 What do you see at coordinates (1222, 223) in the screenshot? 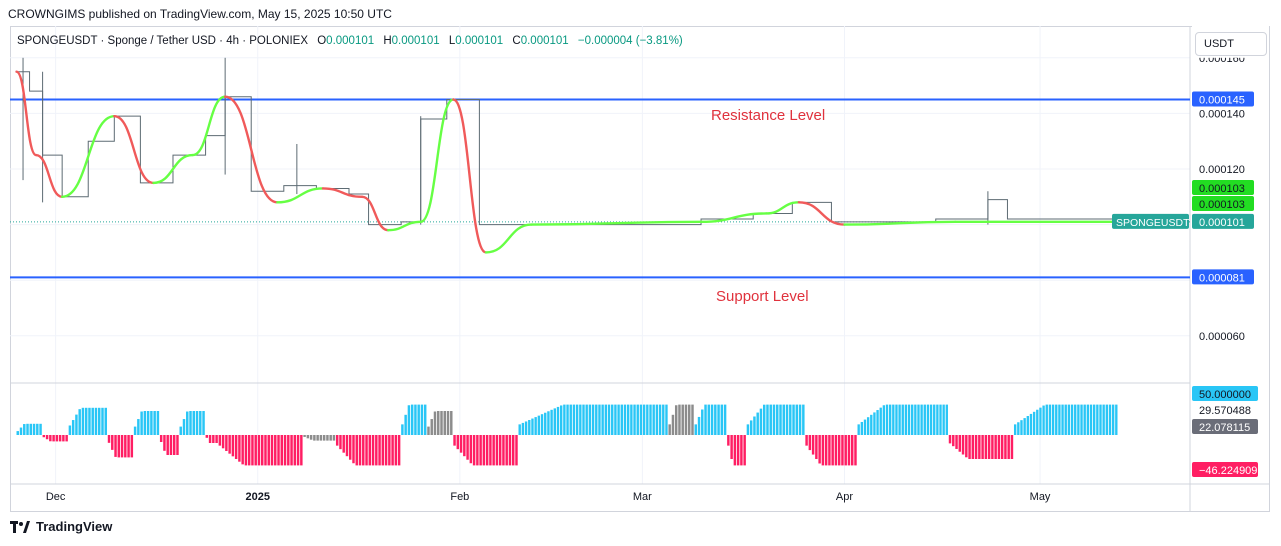
I see `current-price-badge: 0.000101` at bounding box center [1222, 223].